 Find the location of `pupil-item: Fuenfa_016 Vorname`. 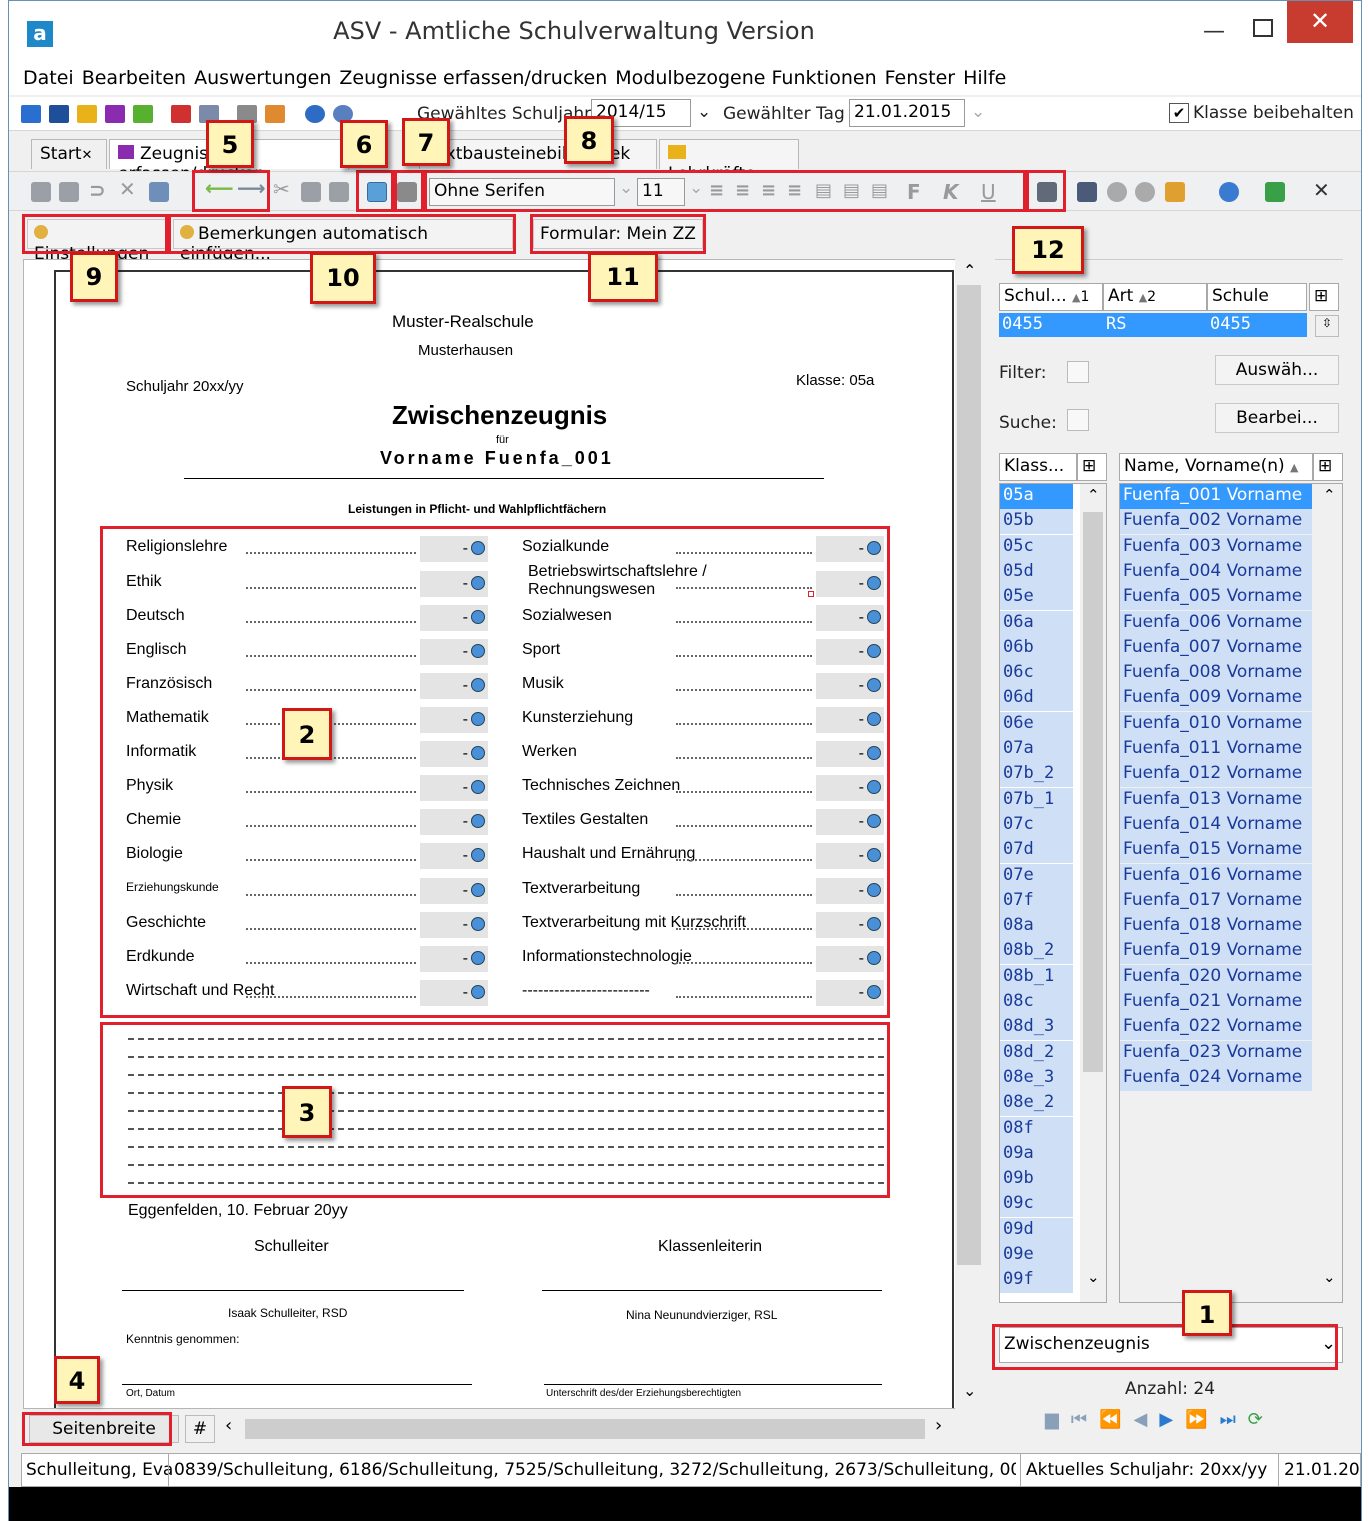

pupil-item: Fuenfa_016 Vorname is located at coordinates (1216, 876).